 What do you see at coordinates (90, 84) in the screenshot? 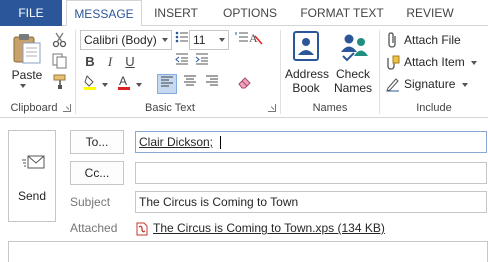
I see `highlight-icon` at bounding box center [90, 84].